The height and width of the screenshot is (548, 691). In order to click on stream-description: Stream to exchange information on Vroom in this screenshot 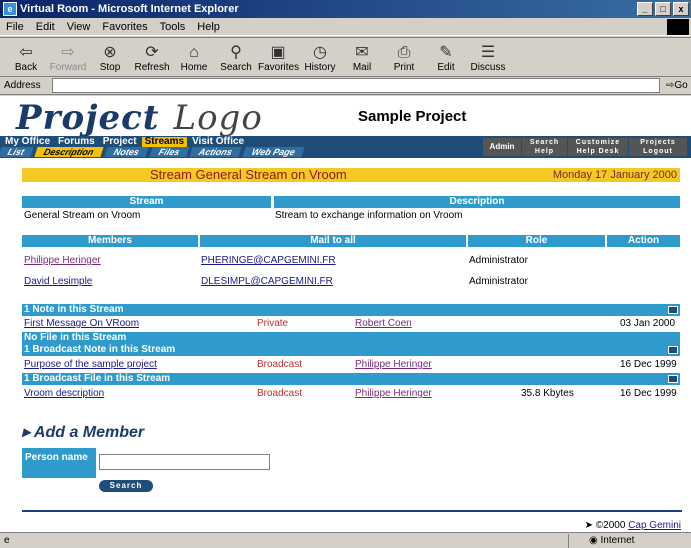, I will do `click(369, 215)`.